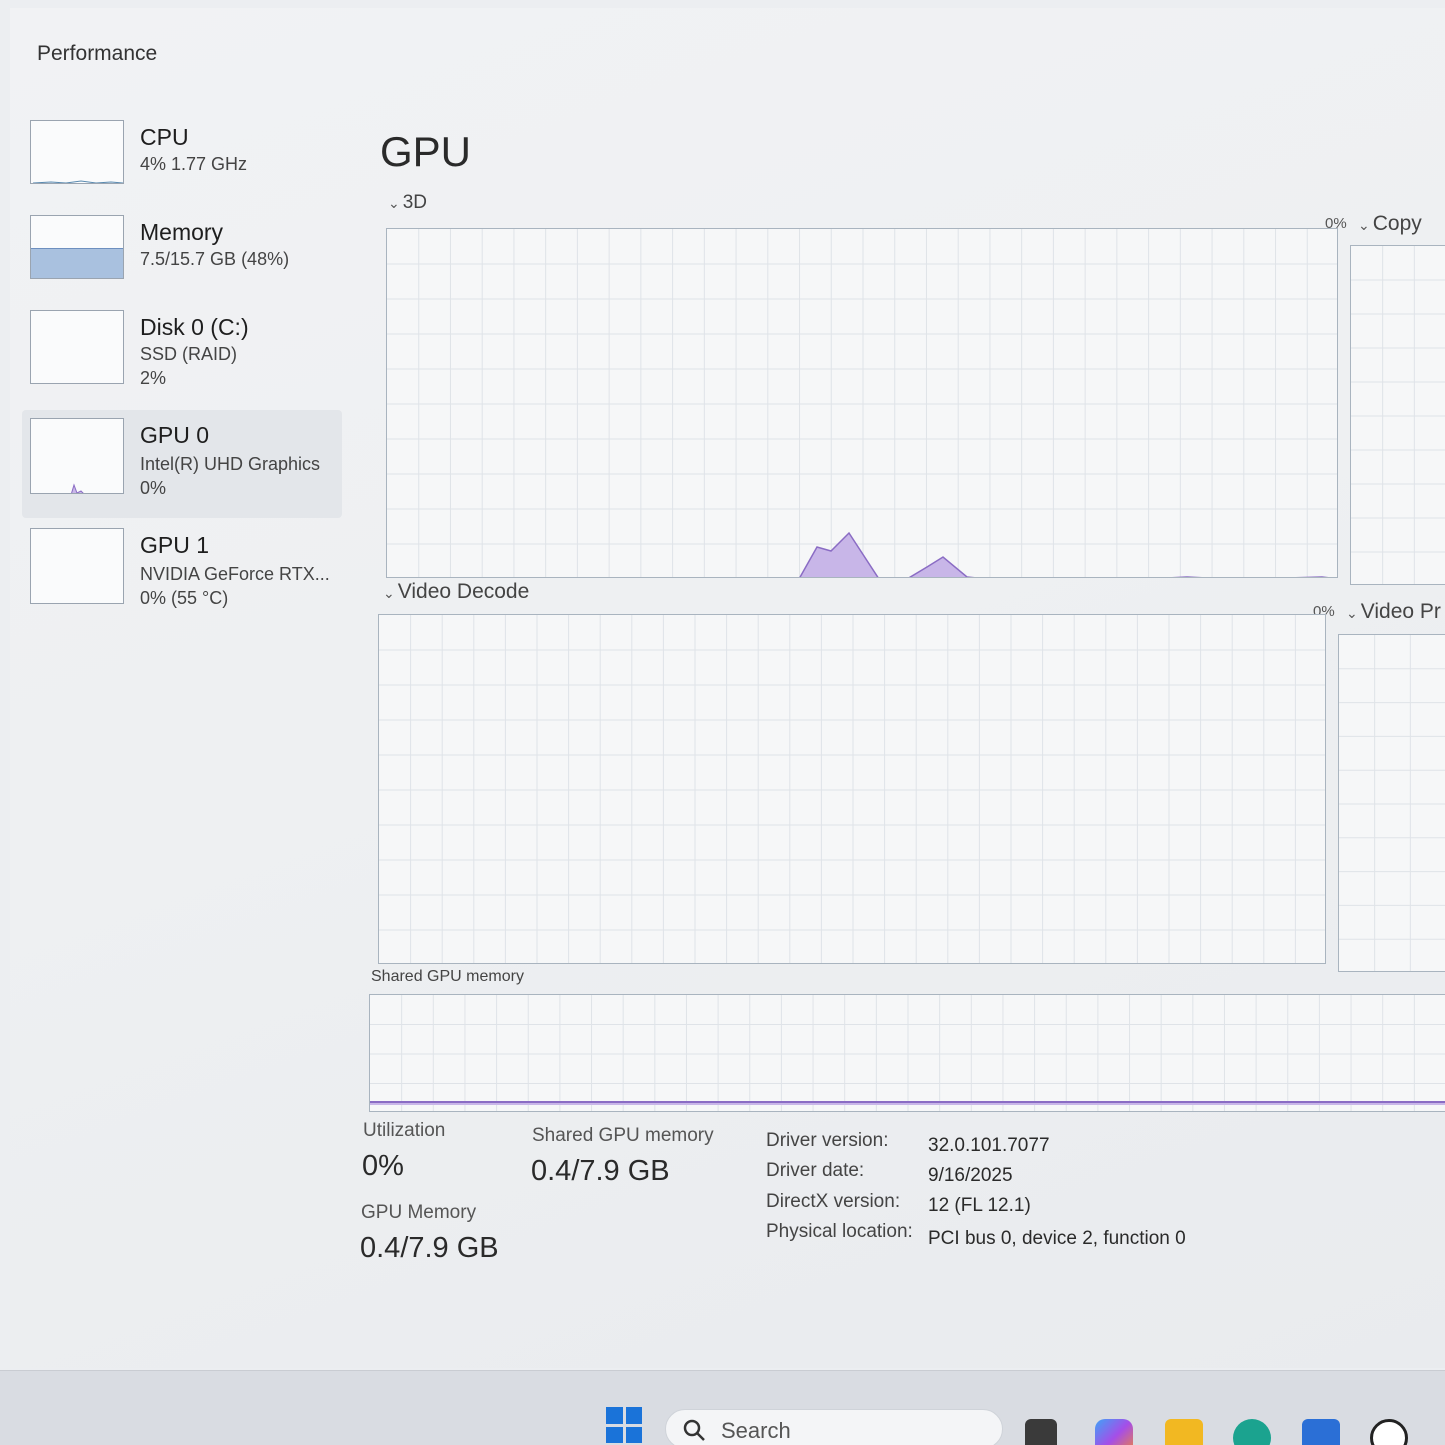  I want to click on cpu-thumbnail-graph, so click(77, 152).